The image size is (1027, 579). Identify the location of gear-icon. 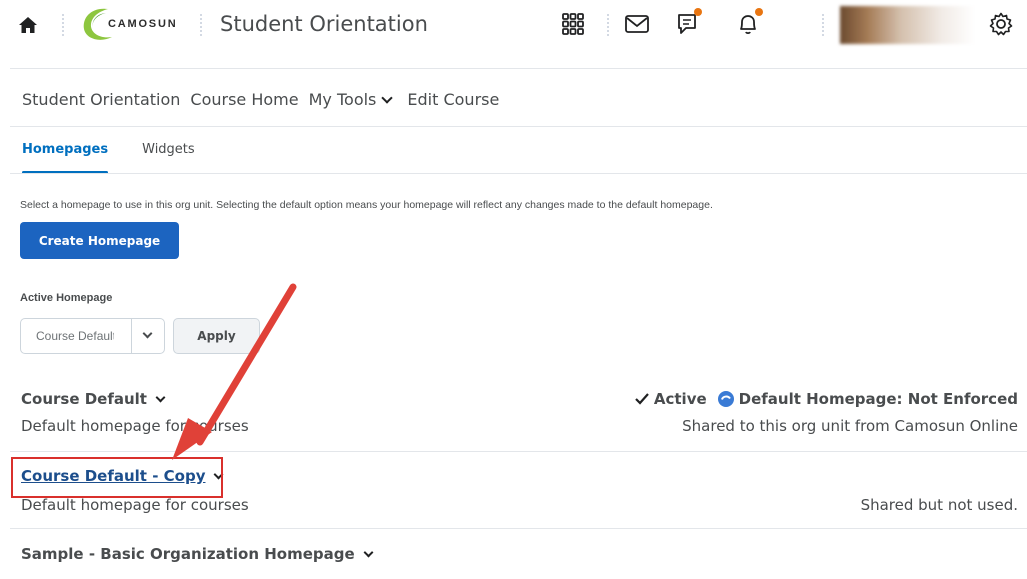
(1001, 24).